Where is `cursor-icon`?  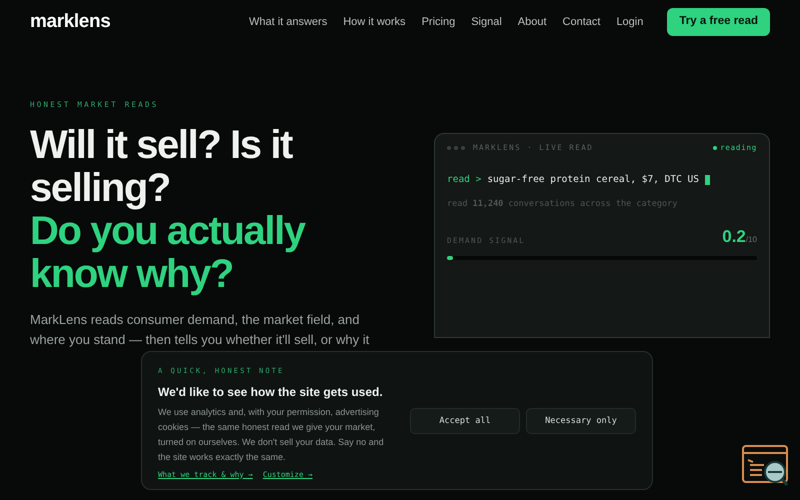 cursor-icon is located at coordinates (707, 180).